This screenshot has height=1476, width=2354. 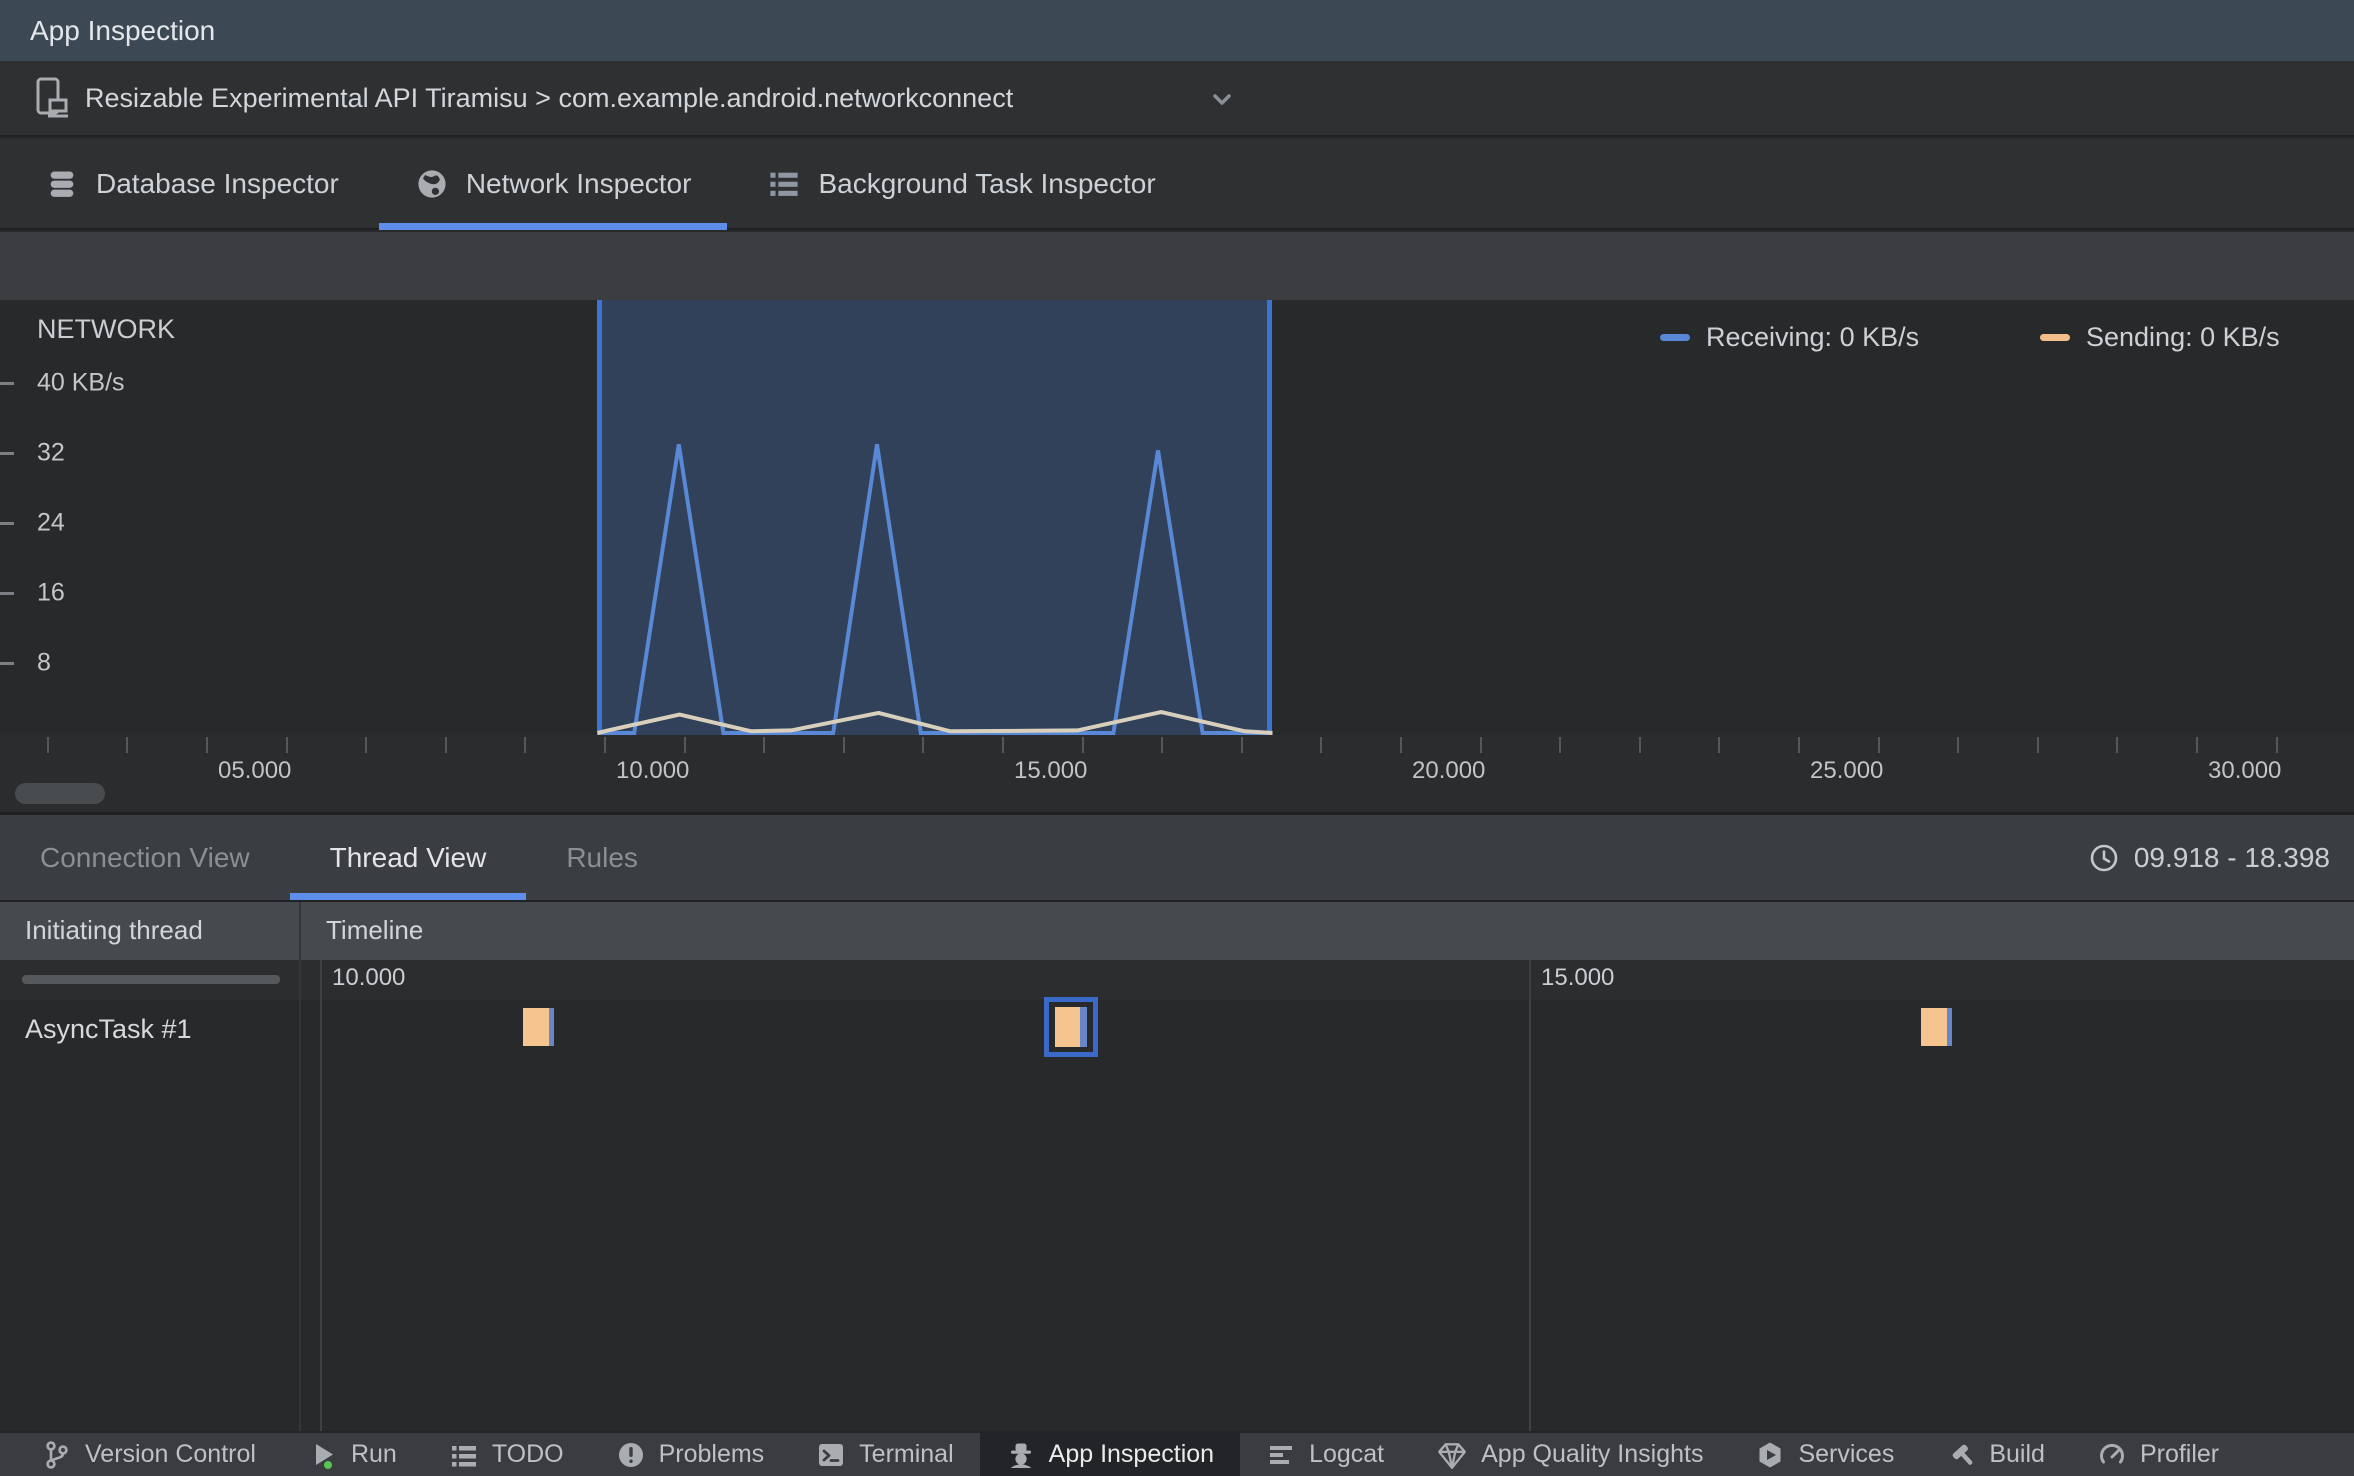 What do you see at coordinates (323, 1455) in the screenshot?
I see `run-icon` at bounding box center [323, 1455].